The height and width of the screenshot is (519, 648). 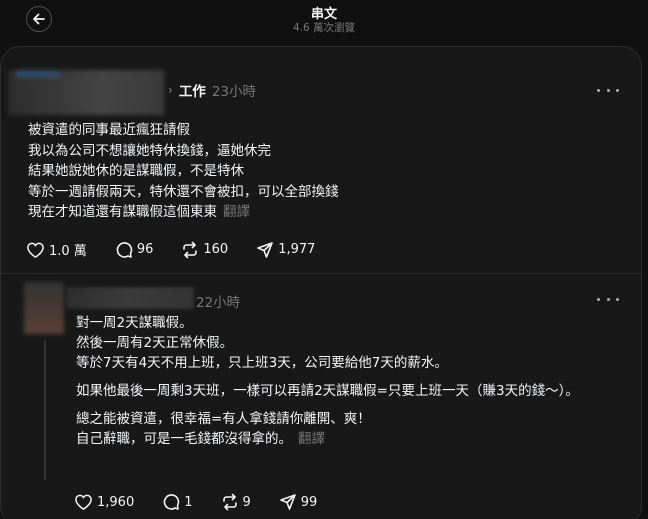 What do you see at coordinates (321, 273) in the screenshot?
I see `divider` at bounding box center [321, 273].